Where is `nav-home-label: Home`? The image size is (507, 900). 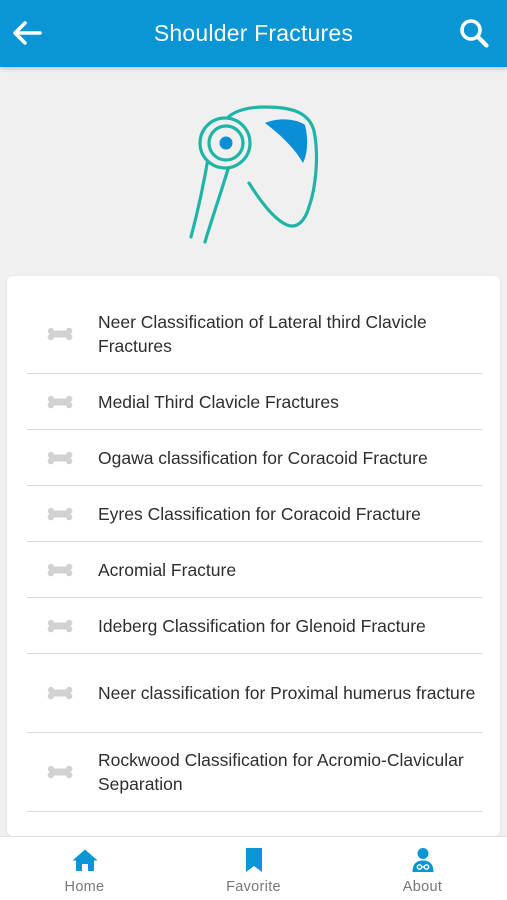
nav-home-label: Home is located at coordinates (84, 887).